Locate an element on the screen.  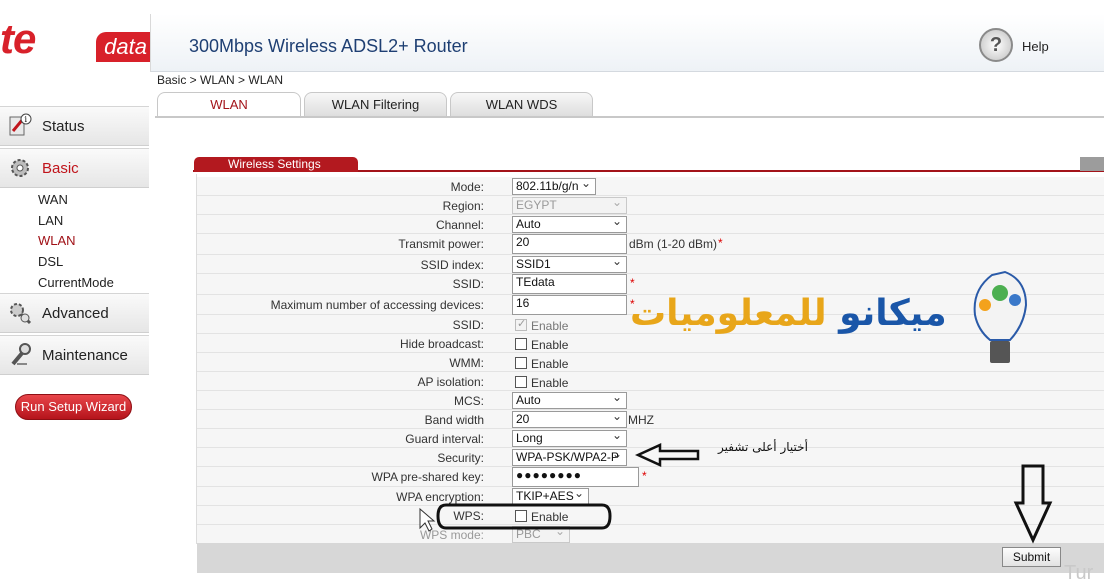
mcs-select: Auto is located at coordinates (569, 399).